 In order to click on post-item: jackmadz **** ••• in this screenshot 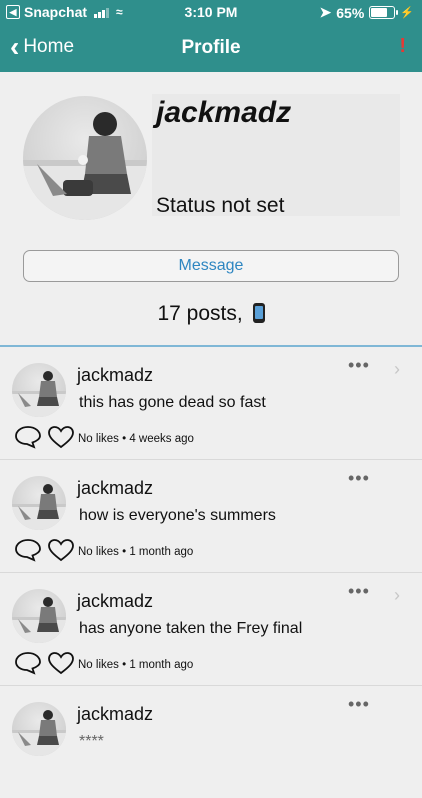, I will do `click(211, 742)`.